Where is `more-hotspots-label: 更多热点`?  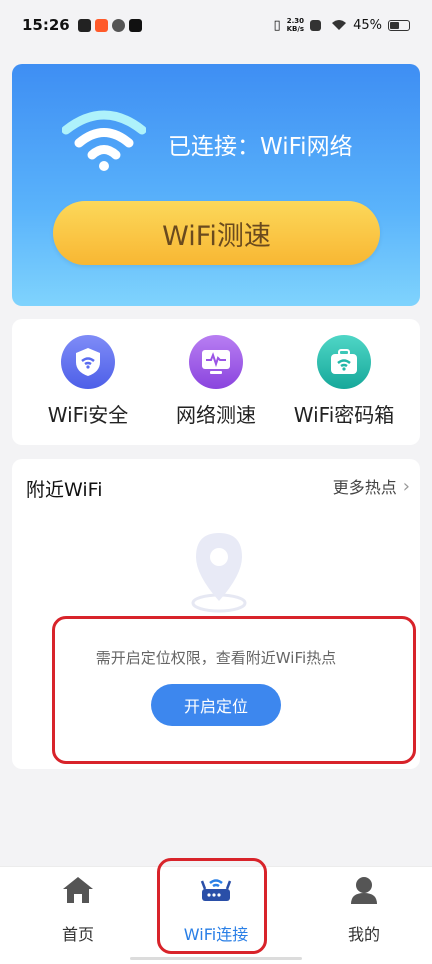 more-hotspots-label: 更多热点 is located at coordinates (364, 487).